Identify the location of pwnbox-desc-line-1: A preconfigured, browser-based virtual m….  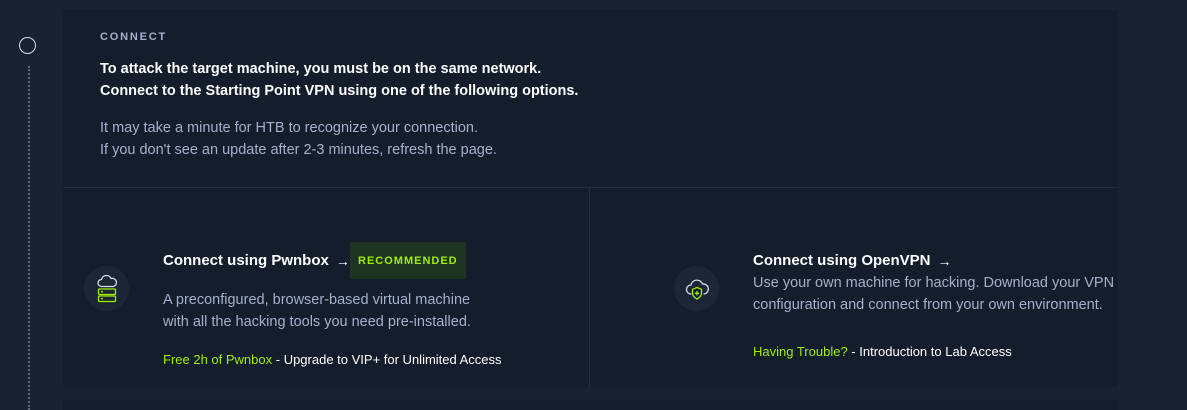
(317, 300).